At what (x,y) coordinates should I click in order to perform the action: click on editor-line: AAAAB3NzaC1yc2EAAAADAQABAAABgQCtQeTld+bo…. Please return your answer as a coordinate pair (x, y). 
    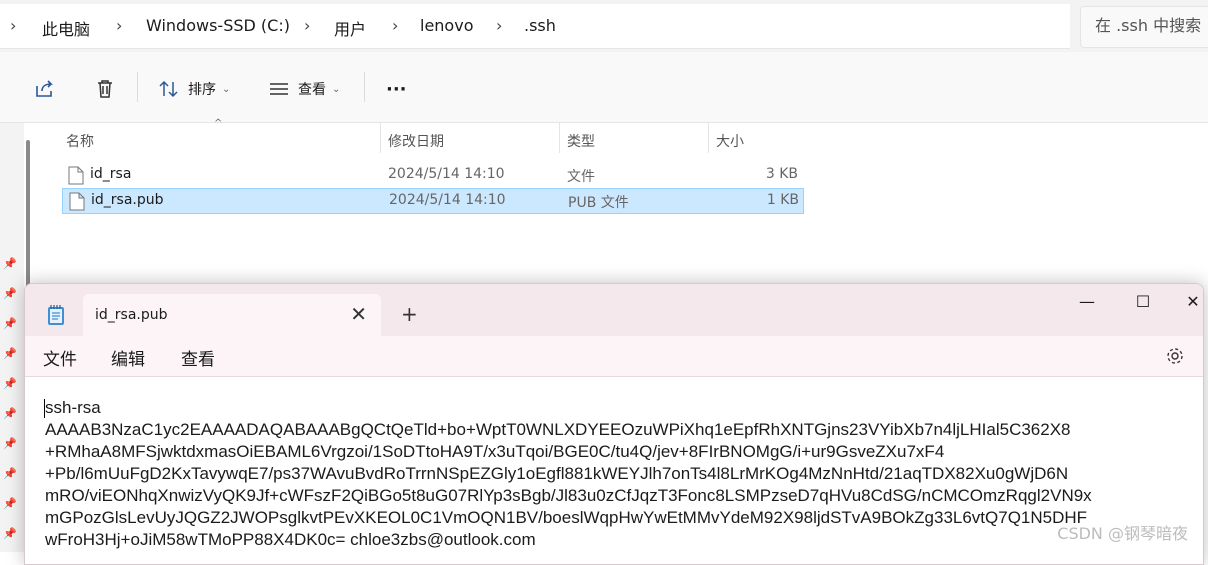
    Looking at the image, I should click on (558, 429).